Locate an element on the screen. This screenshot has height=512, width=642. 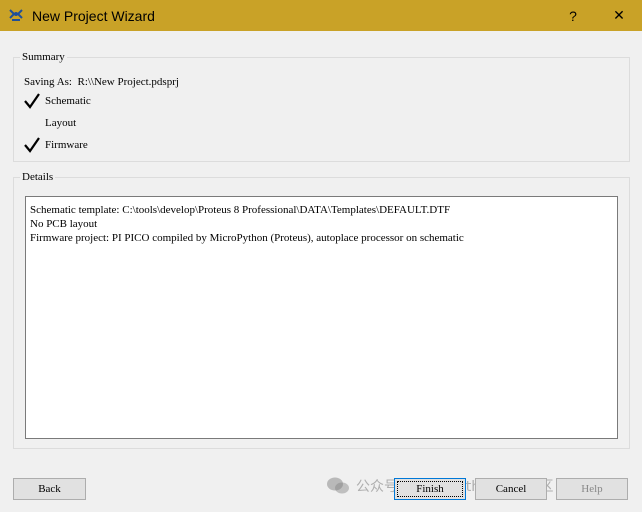
summary-group-title: Summary is located at coordinates (43, 57).